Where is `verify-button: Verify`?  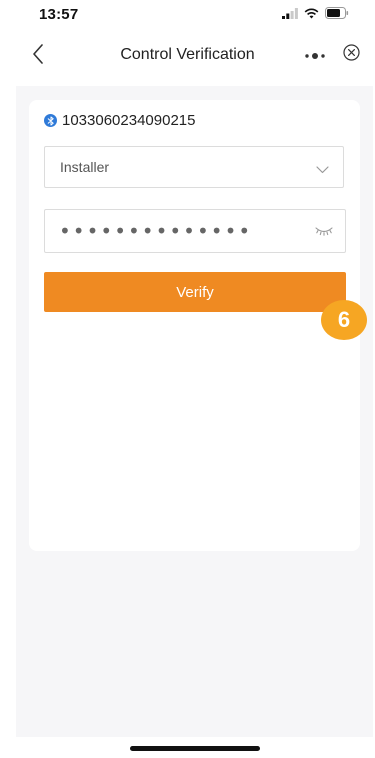 verify-button: Verify is located at coordinates (195, 292).